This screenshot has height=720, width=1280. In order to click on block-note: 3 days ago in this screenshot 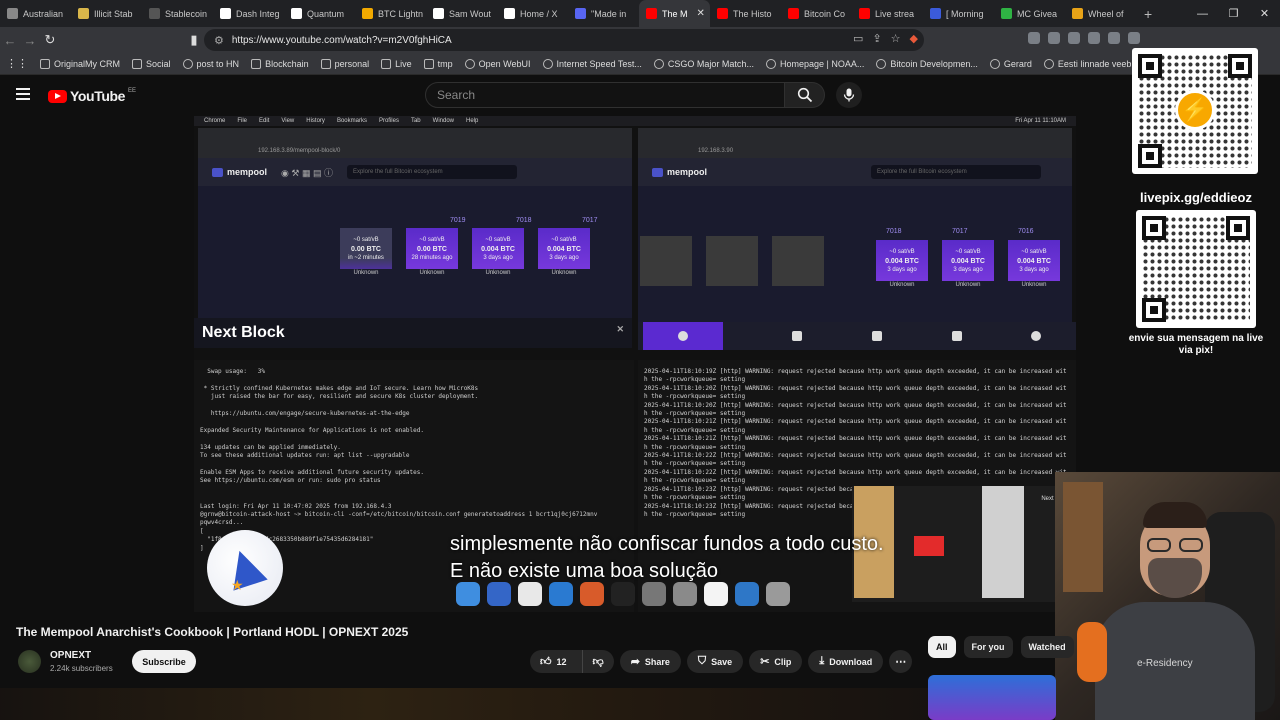, I will do `click(902, 270)`.